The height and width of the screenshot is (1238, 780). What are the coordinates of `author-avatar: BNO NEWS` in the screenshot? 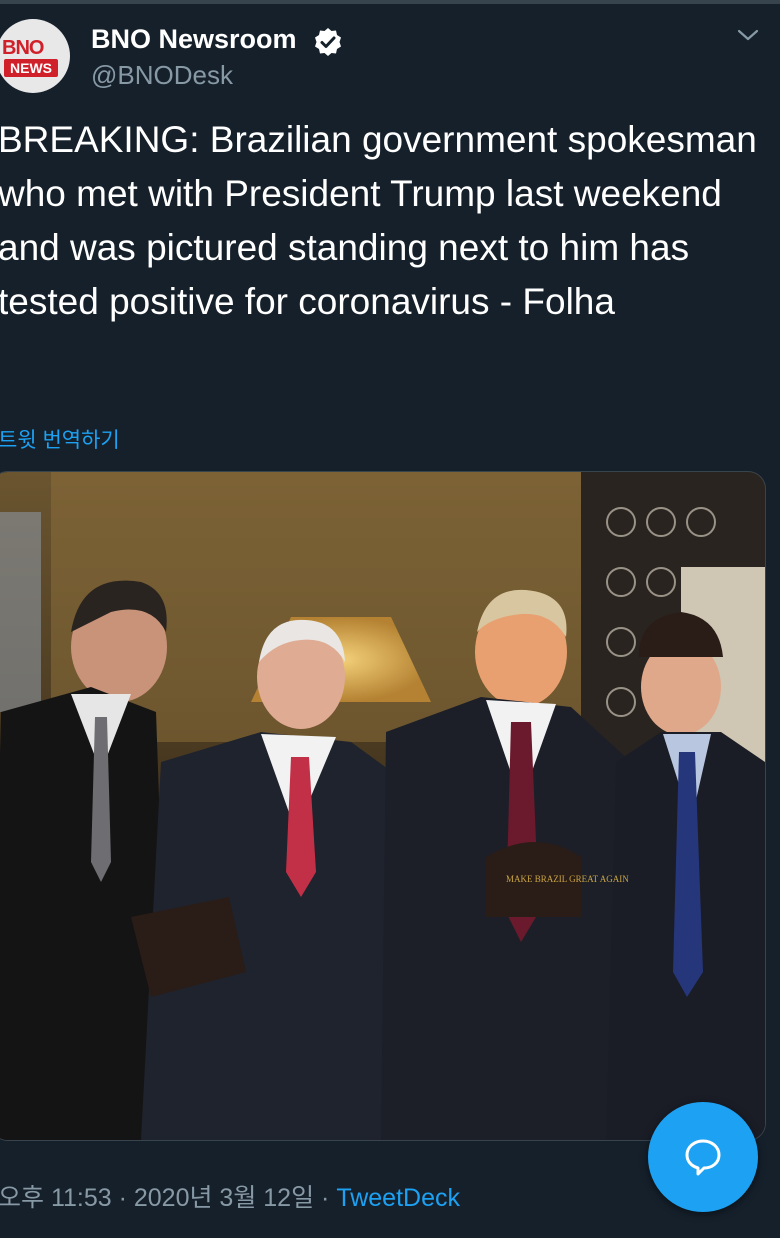 It's located at (35, 56).